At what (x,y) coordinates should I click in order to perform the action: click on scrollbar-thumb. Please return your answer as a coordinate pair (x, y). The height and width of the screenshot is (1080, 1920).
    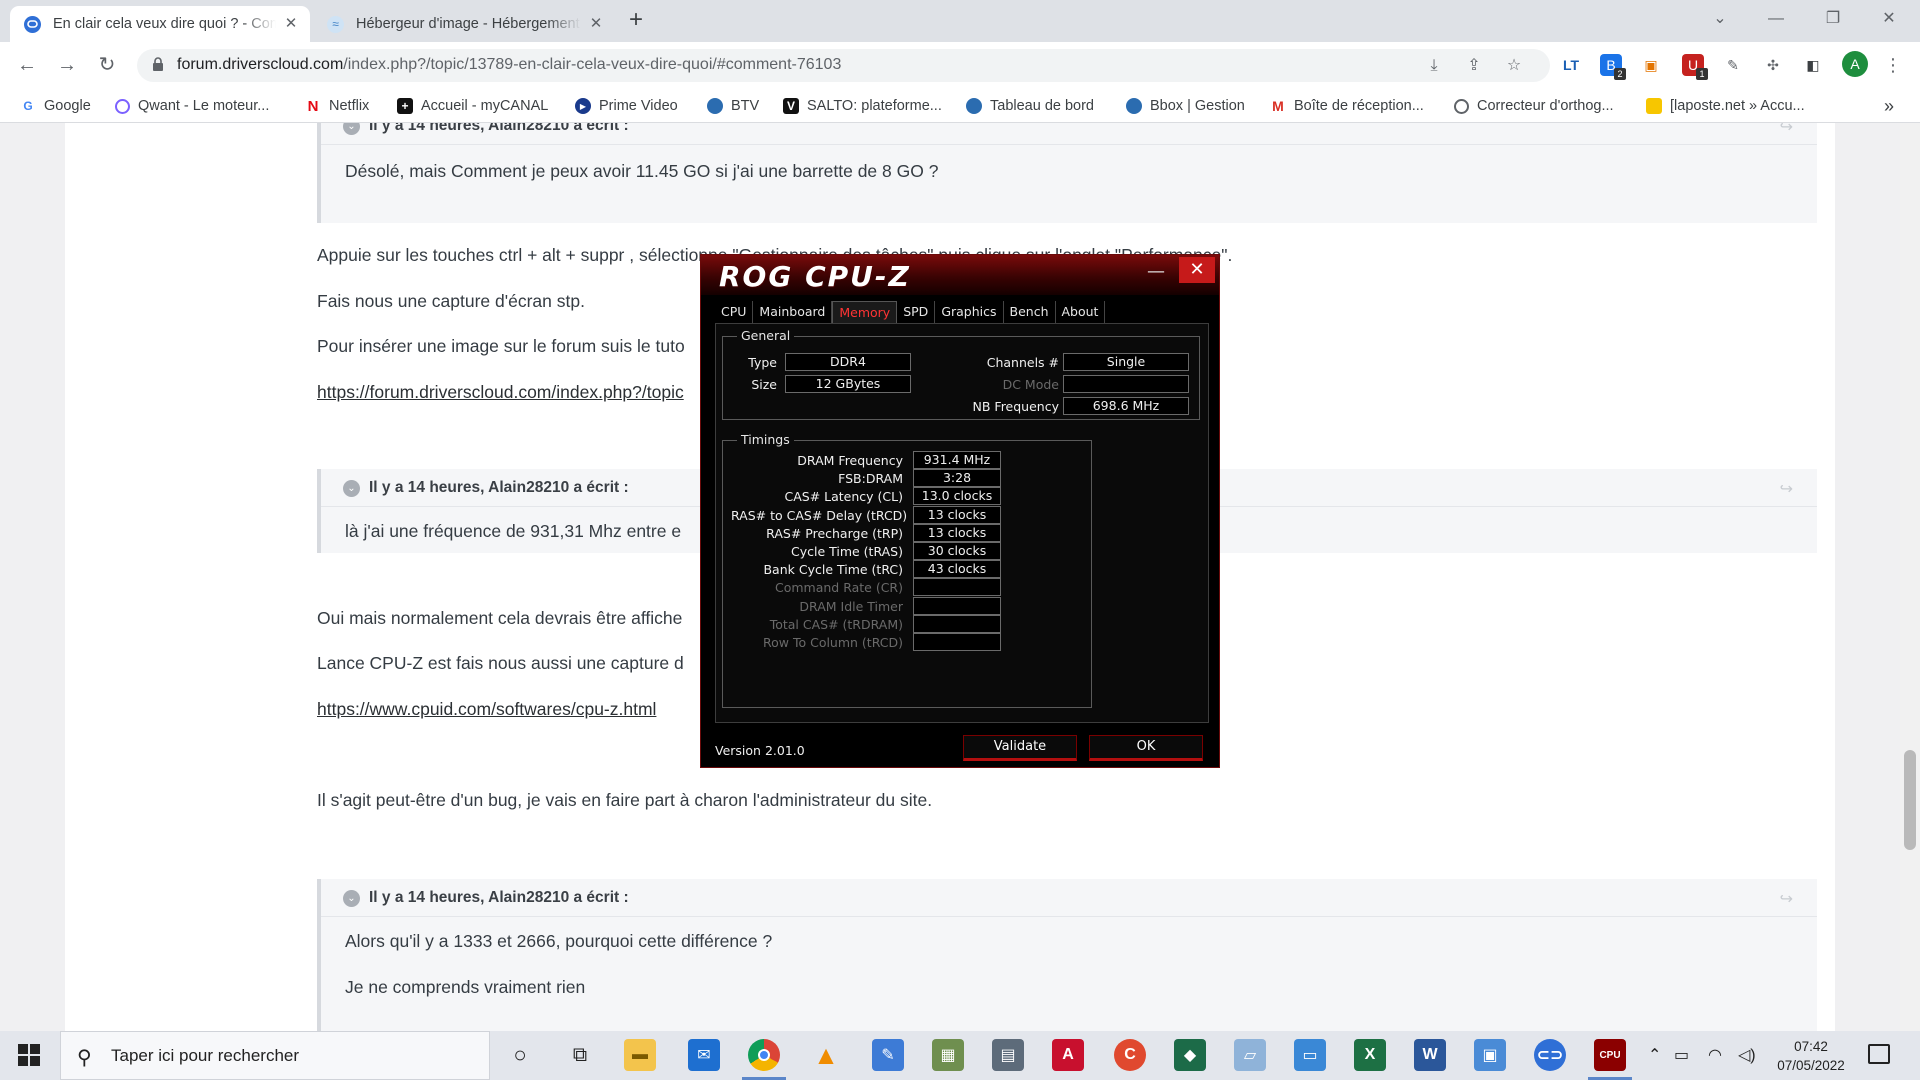
    Looking at the image, I should click on (1910, 800).